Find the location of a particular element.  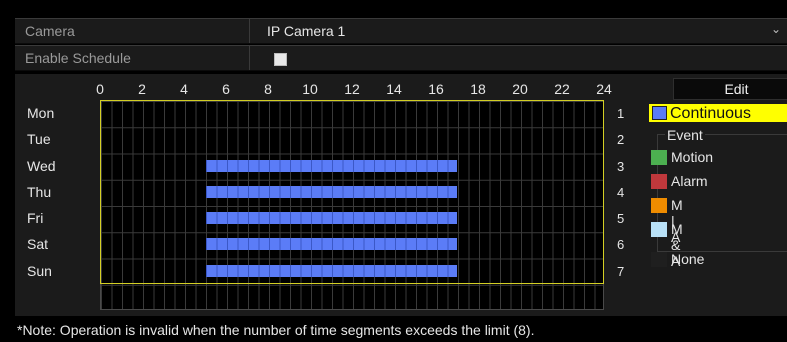

legend-continuous: Continuous is located at coordinates (718, 113).